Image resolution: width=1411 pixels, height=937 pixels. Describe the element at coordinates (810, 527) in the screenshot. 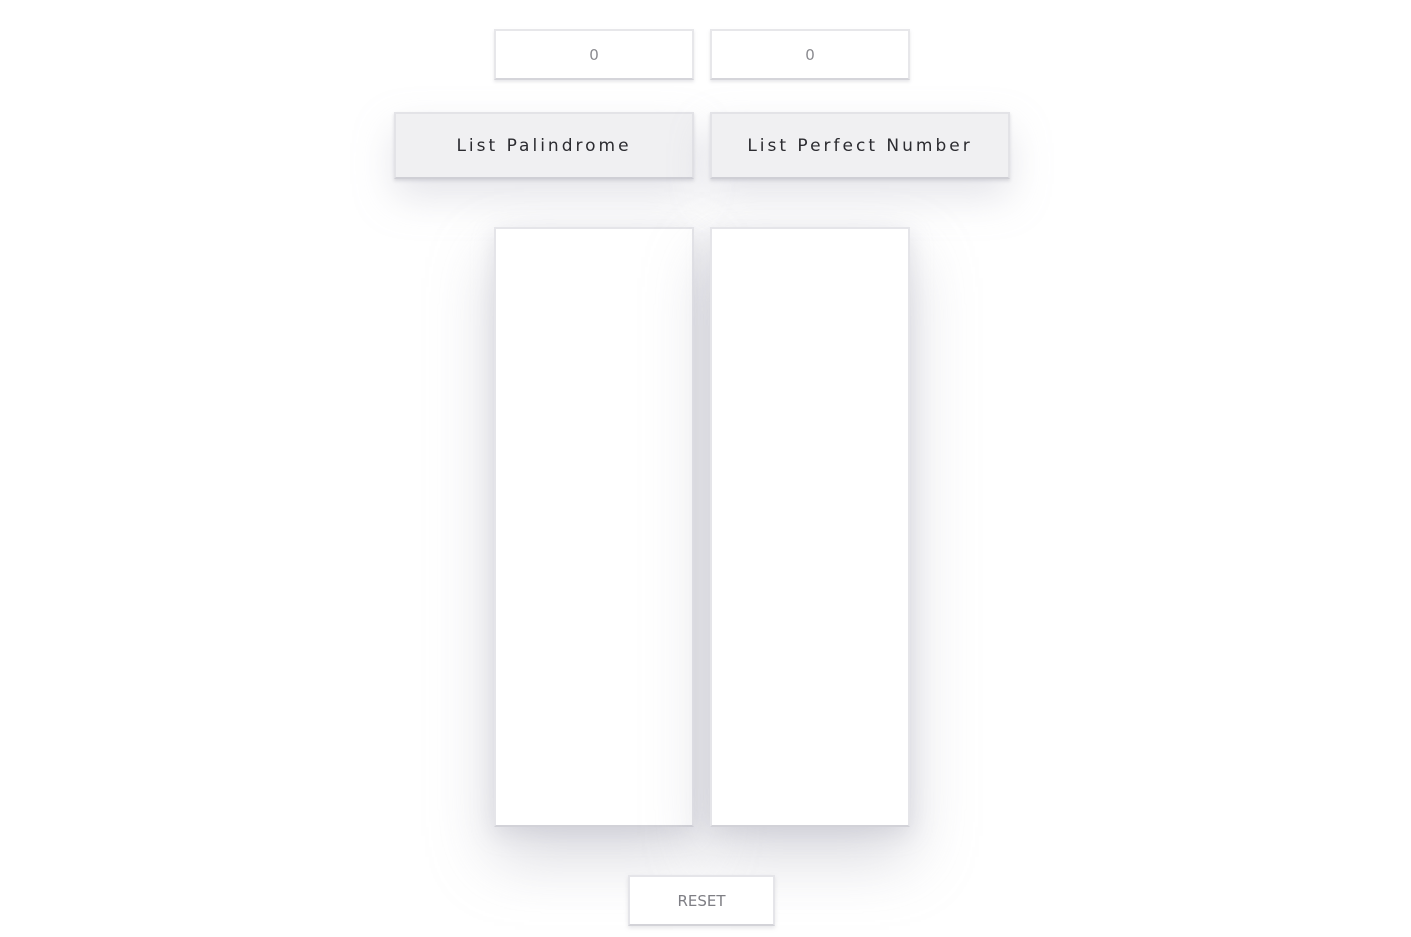

I see `perfect-number-results-area` at that location.